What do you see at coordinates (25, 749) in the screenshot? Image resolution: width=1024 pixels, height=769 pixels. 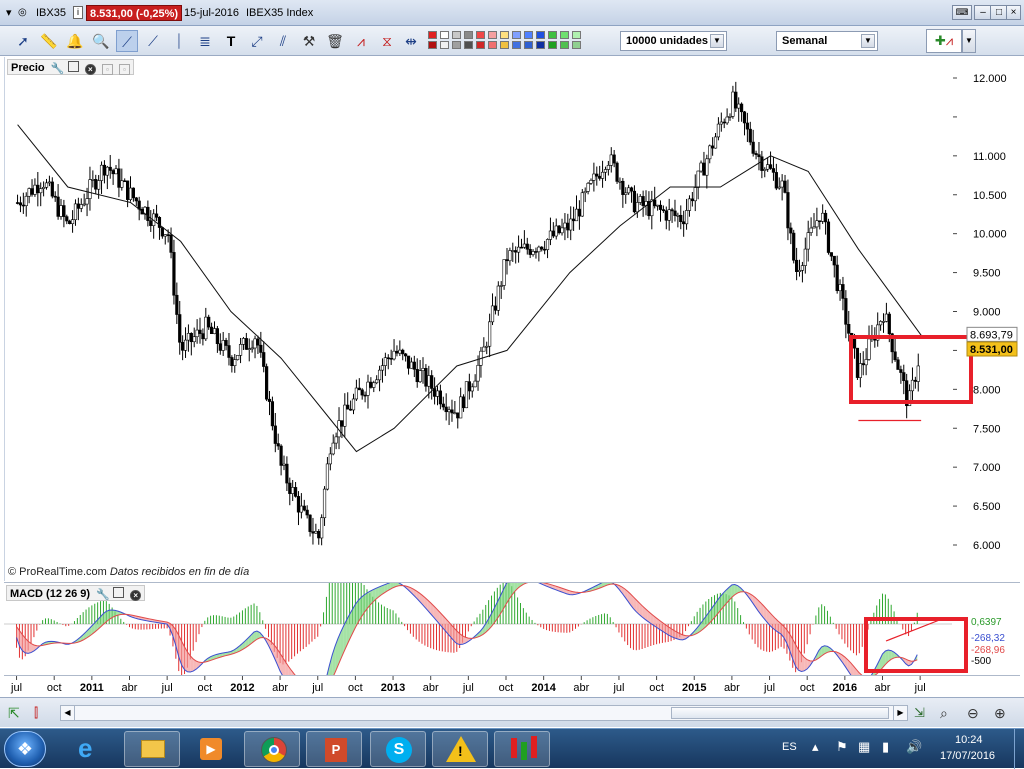 I see `start-button: ❖` at bounding box center [25, 749].